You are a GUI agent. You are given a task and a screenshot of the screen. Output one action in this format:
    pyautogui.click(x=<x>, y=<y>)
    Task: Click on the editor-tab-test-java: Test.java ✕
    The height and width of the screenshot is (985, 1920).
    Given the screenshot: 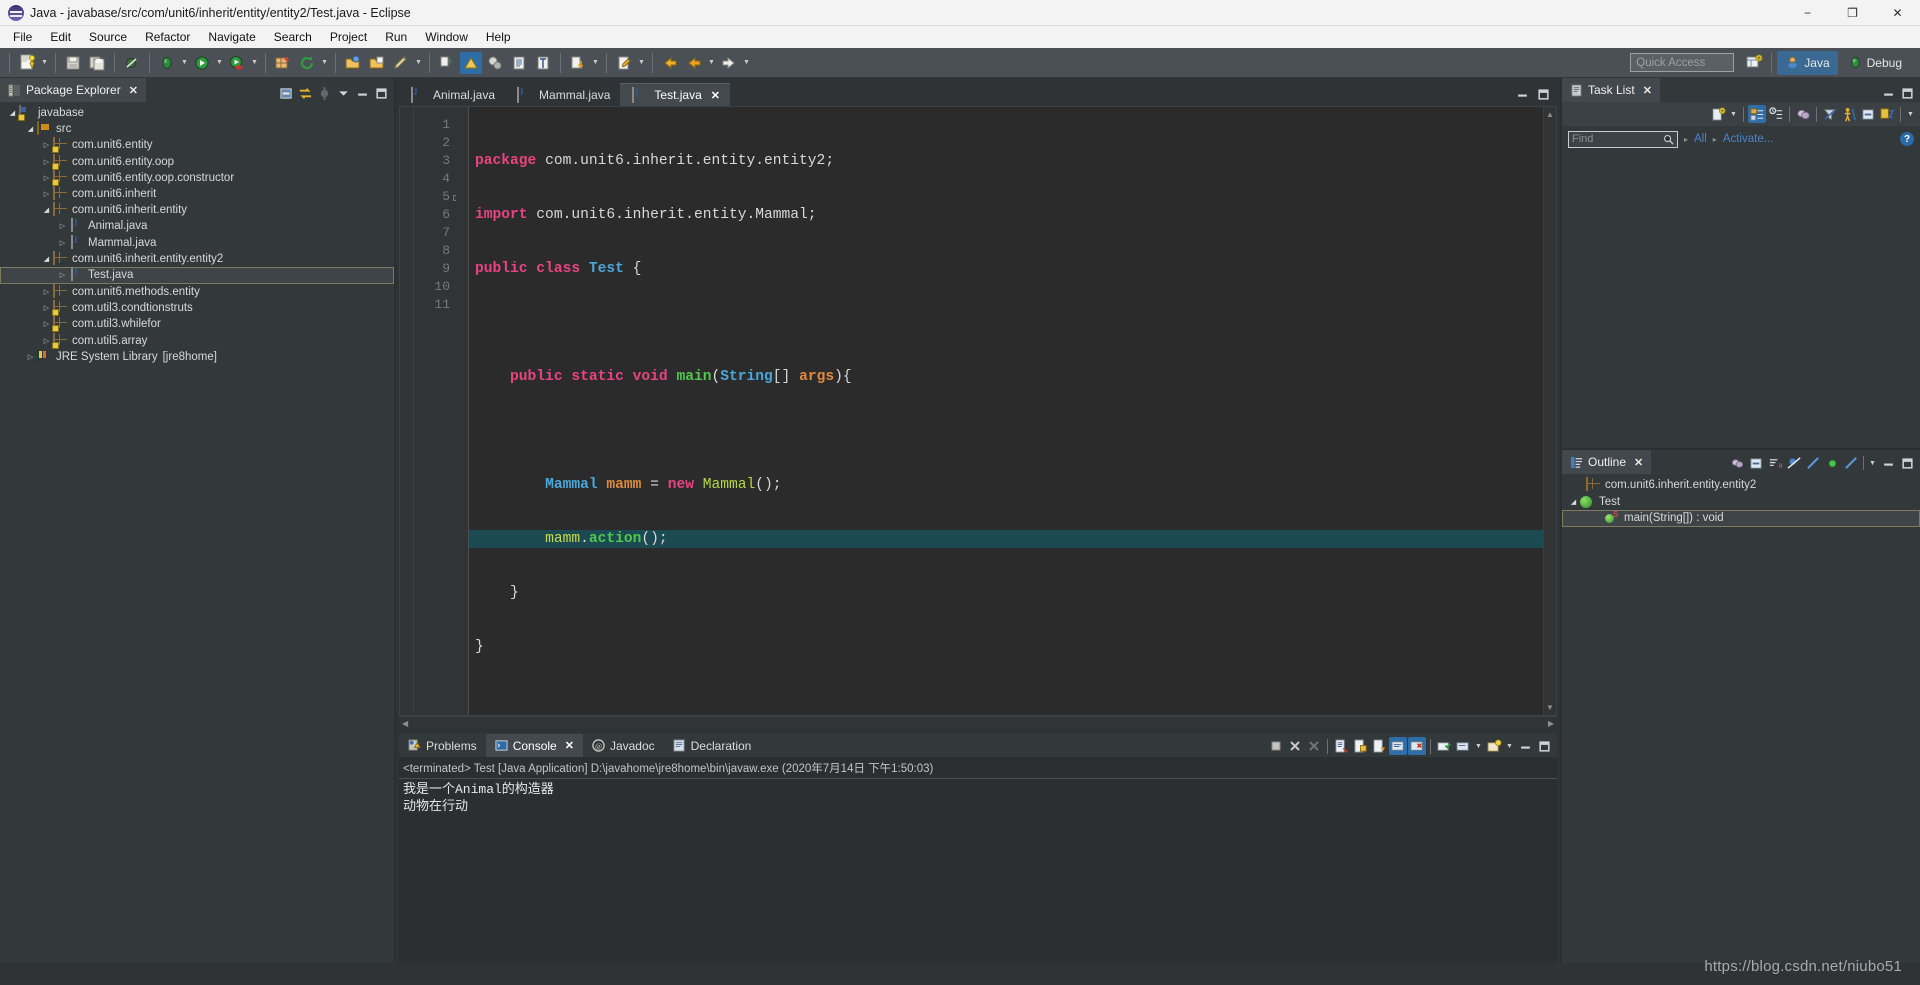 What is the action you would take?
    pyautogui.click(x=675, y=94)
    